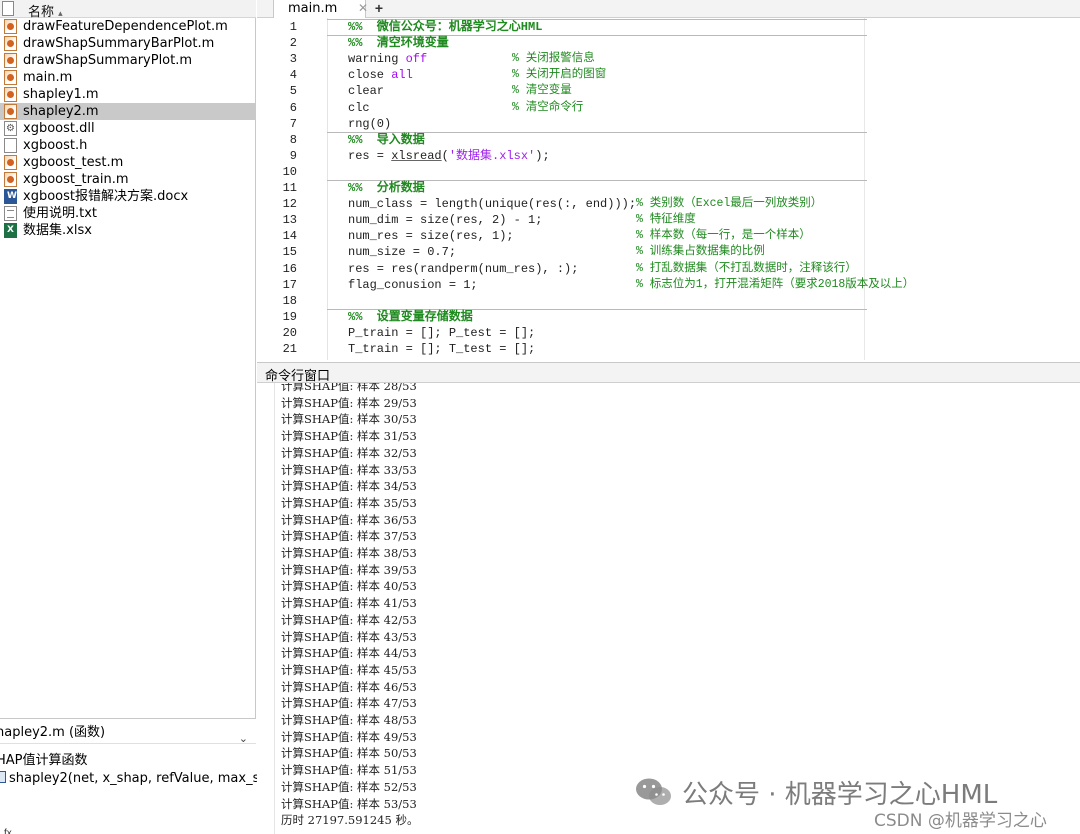  Describe the element at coordinates (128, 111) in the screenshot. I see `file-row: shapley2.m` at that location.